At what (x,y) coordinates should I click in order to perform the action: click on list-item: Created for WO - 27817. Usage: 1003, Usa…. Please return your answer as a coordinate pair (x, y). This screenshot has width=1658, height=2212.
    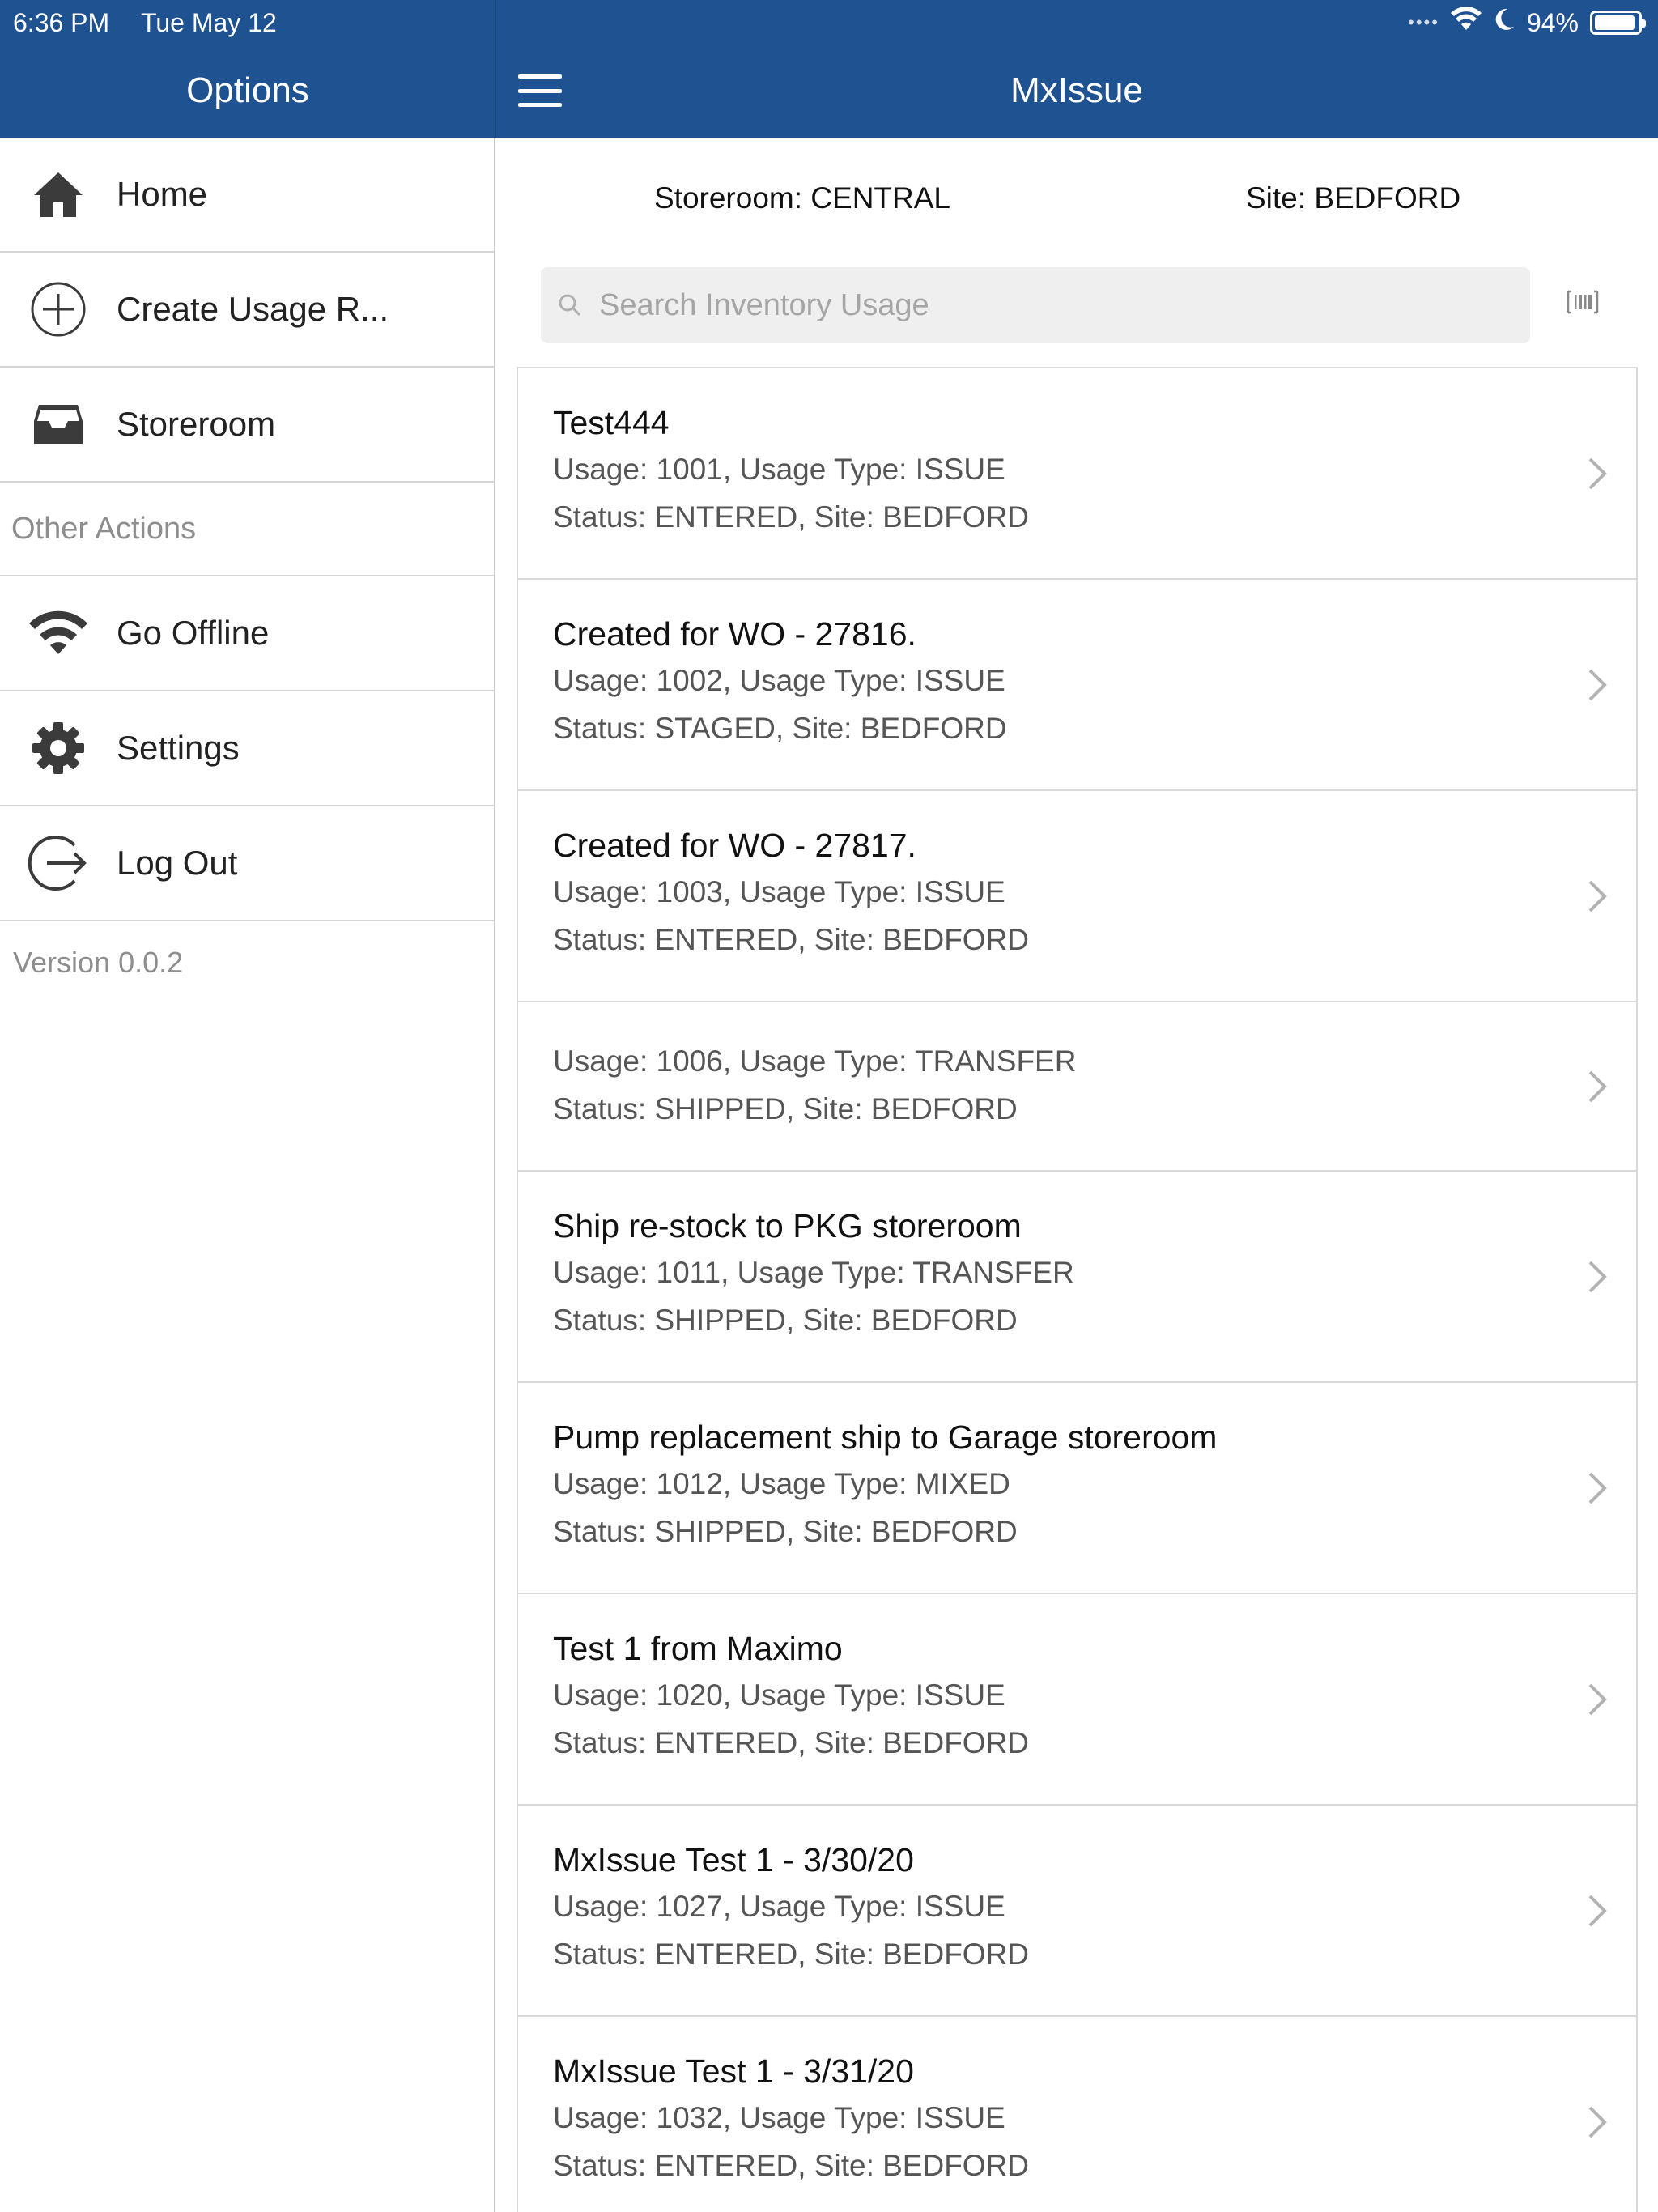
    Looking at the image, I should click on (1077, 896).